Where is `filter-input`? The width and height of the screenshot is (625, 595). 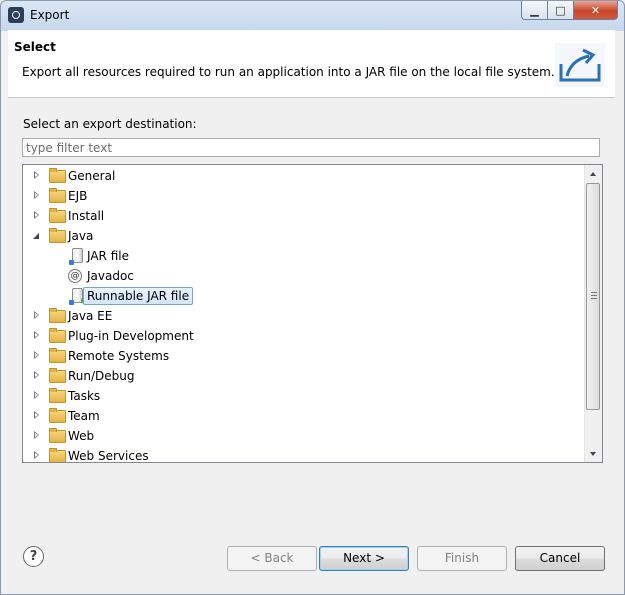 filter-input is located at coordinates (311, 147).